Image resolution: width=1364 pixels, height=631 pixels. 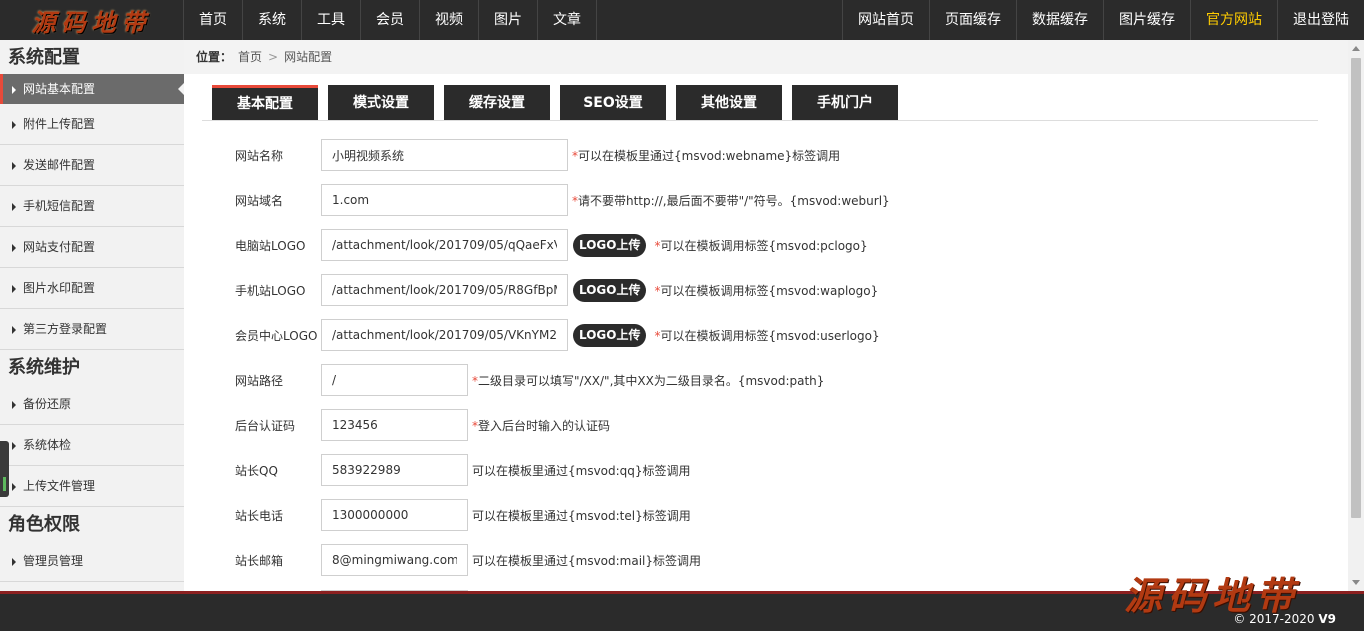 What do you see at coordinates (394, 425) in the screenshot?
I see `admin-code-input` at bounding box center [394, 425].